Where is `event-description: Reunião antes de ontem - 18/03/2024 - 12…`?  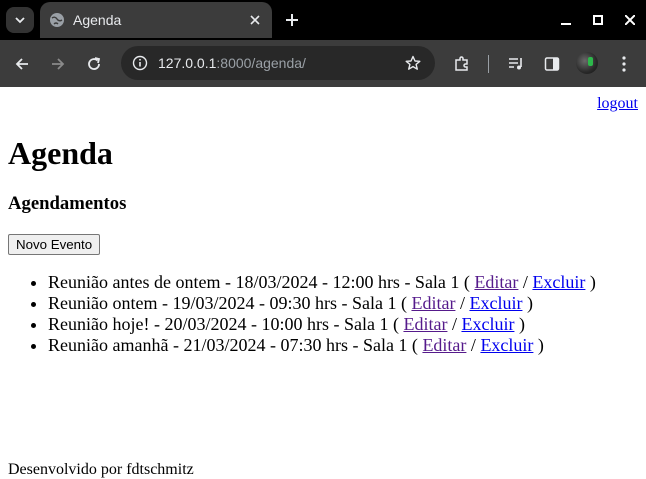
event-description: Reunião antes de ontem - 18/03/2024 - 12… is located at coordinates (259, 282).